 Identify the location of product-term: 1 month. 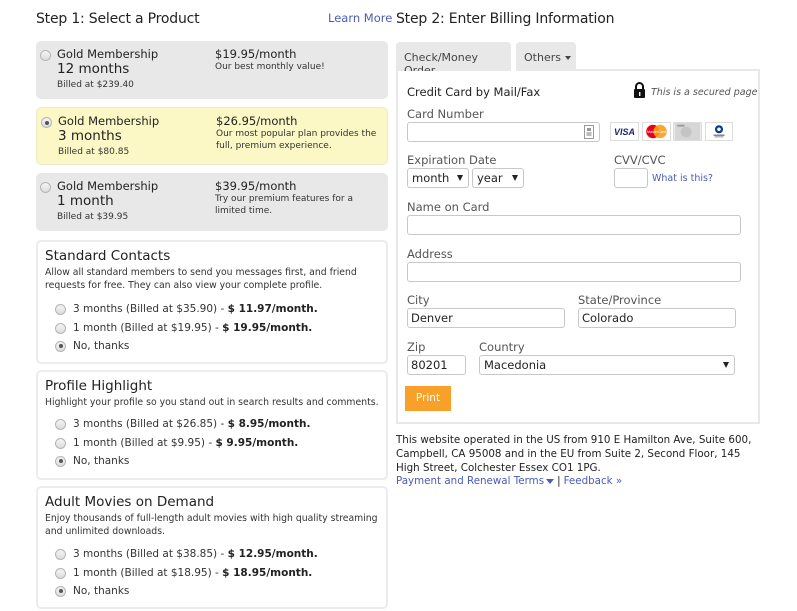
(85, 201).